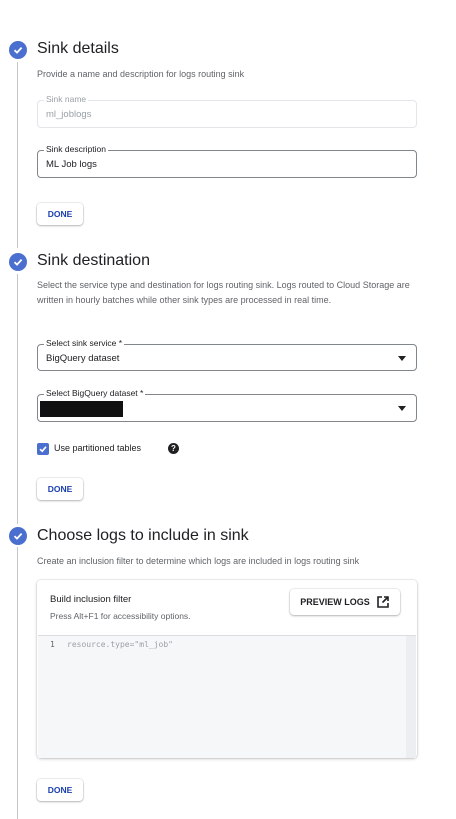  Describe the element at coordinates (71, 164) in the screenshot. I see `field-value: ML Job logs` at that location.